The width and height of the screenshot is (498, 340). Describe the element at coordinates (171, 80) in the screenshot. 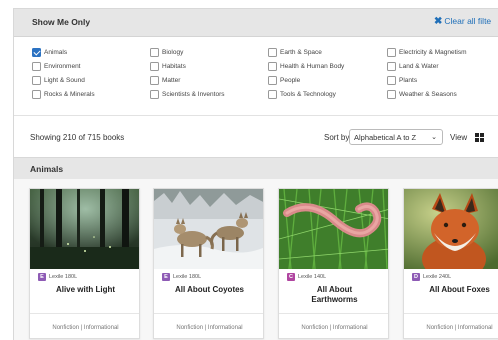

I see `filter-label: Matter` at that location.